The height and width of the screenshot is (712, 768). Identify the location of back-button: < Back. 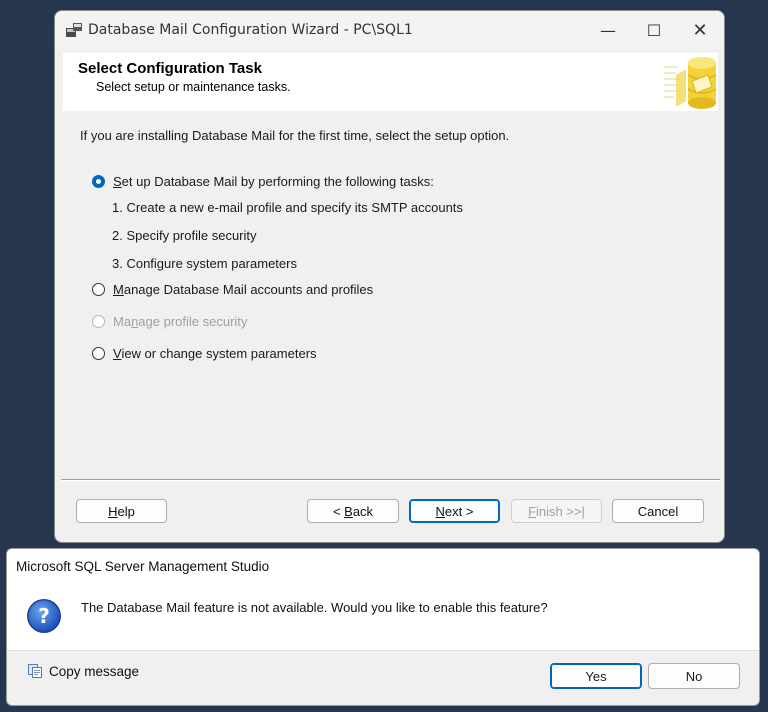
(353, 511).